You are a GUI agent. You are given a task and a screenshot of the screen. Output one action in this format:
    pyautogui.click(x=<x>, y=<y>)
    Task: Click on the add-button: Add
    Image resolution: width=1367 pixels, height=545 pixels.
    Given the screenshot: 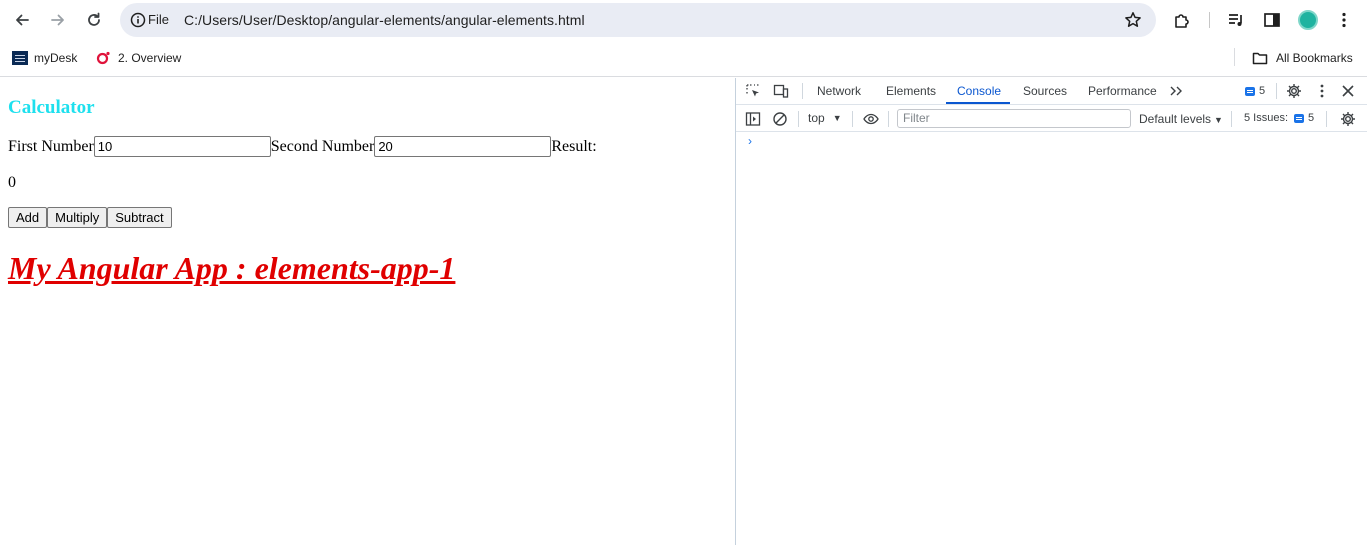 What is the action you would take?
    pyautogui.click(x=28, y=217)
    